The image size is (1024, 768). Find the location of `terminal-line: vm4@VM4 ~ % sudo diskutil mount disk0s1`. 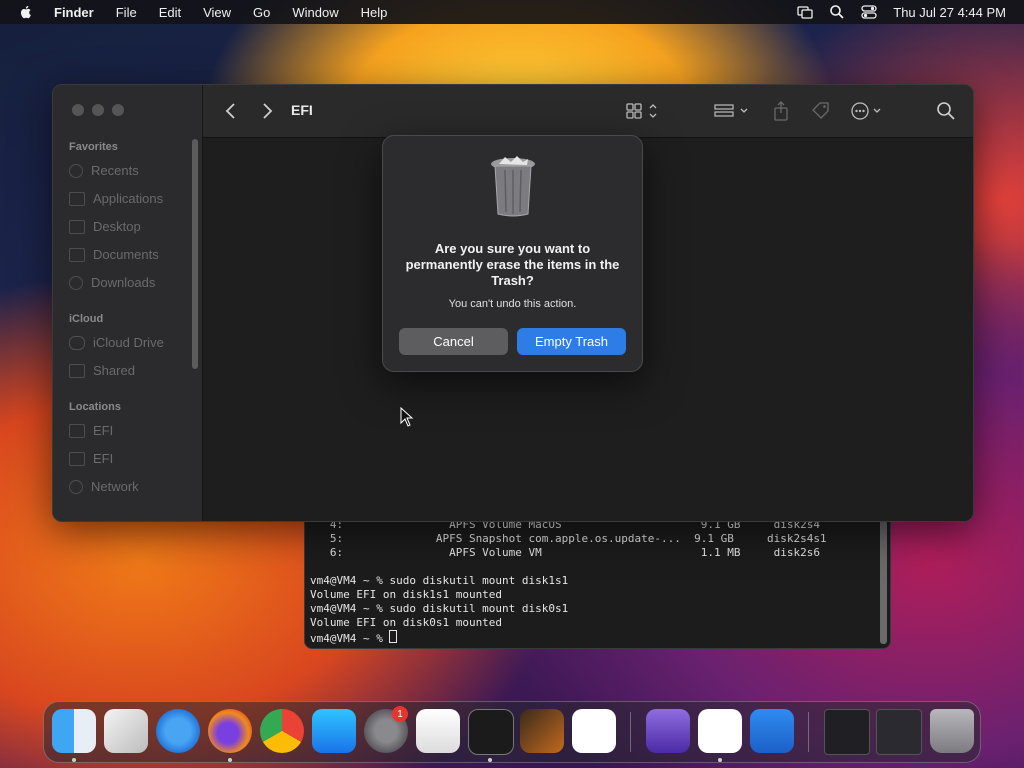

terminal-line: vm4@VM4 ~ % sudo diskutil mount disk0s1 is located at coordinates (439, 608).